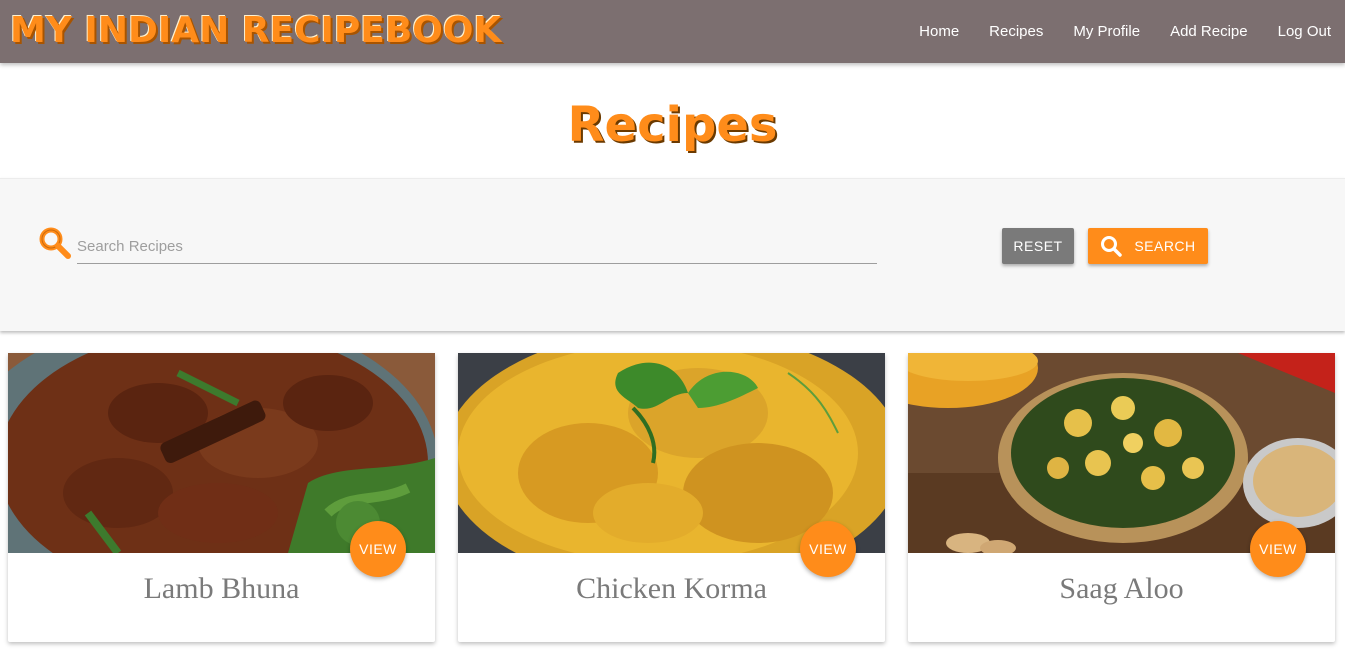 The image size is (1345, 650). I want to click on search-input, so click(477, 246).